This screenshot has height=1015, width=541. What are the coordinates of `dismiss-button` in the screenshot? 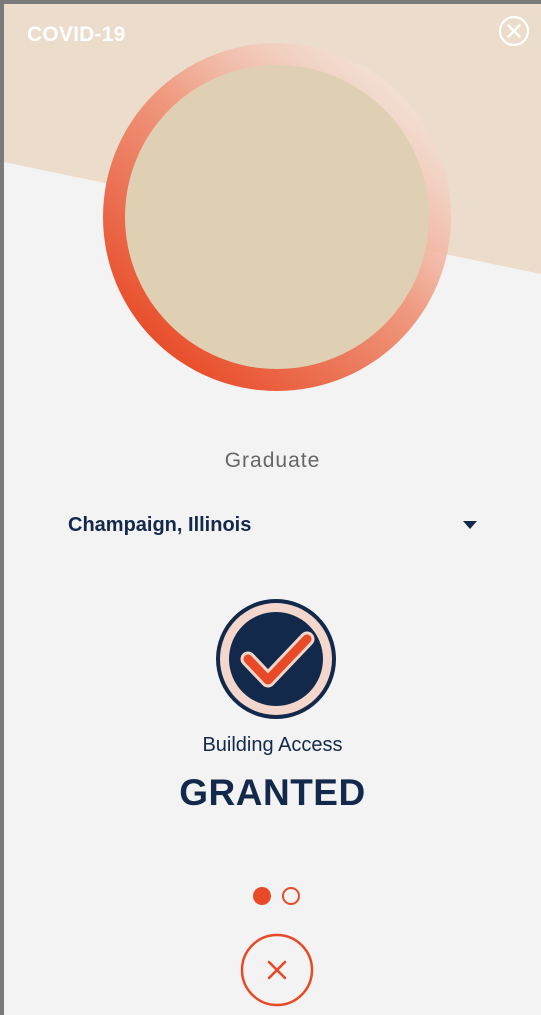 It's located at (277, 970).